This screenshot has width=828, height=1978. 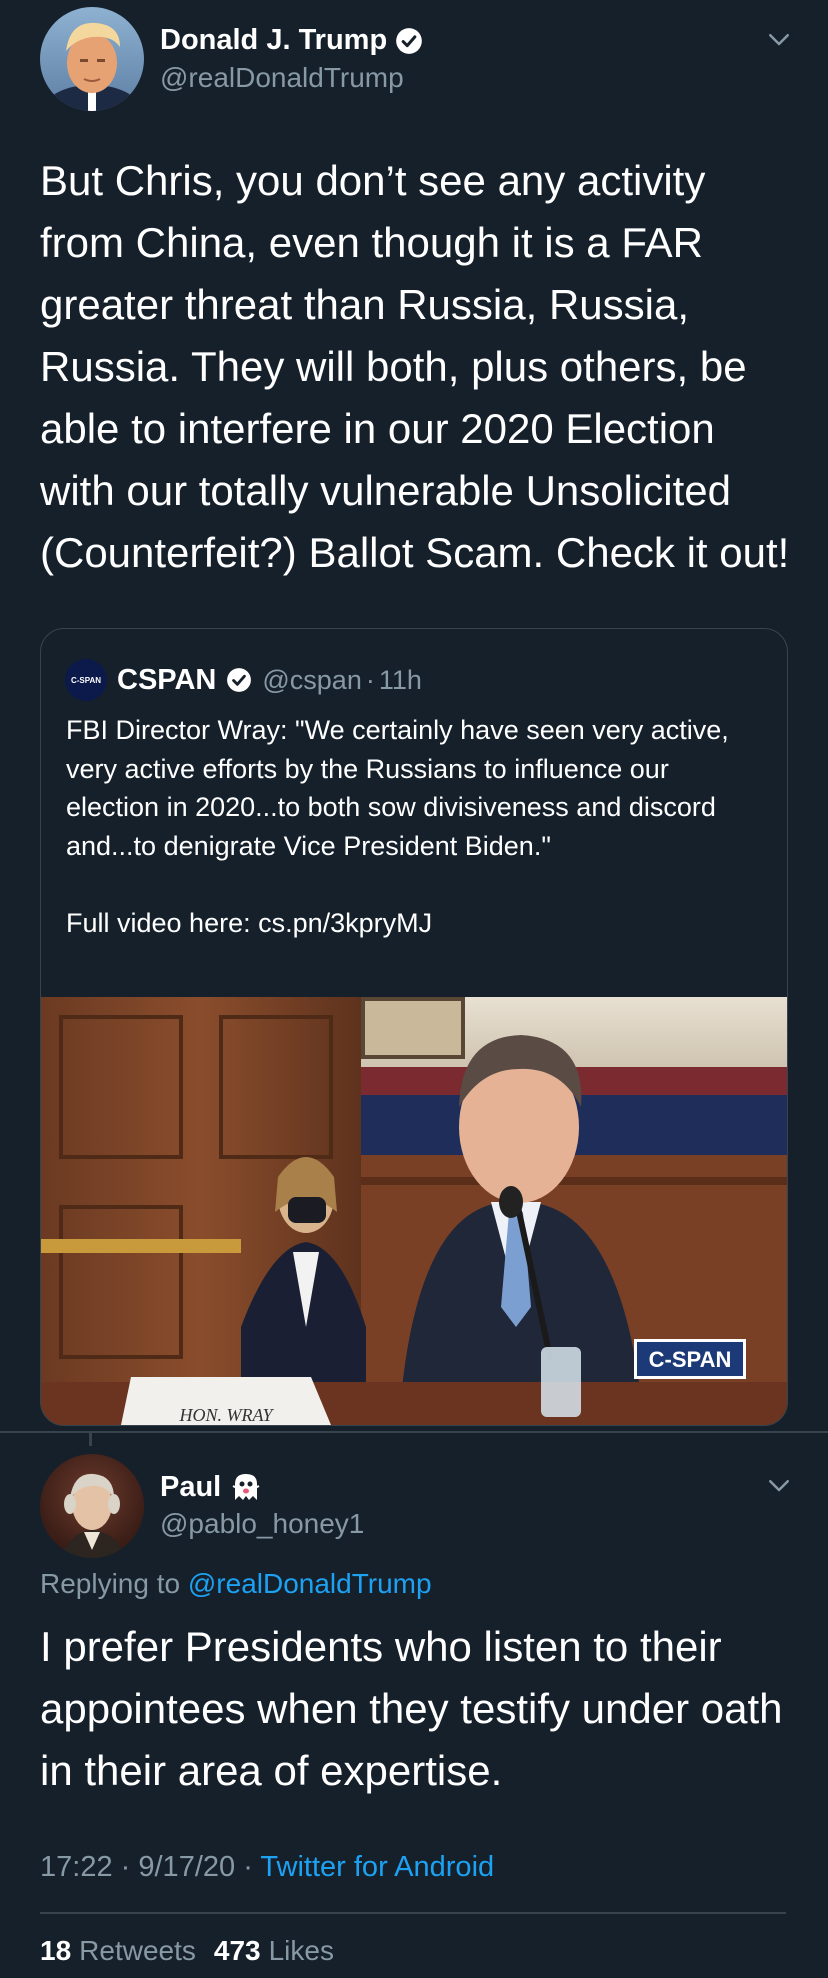 I want to click on likes-stat: 473 Likes, so click(x=274, y=1951).